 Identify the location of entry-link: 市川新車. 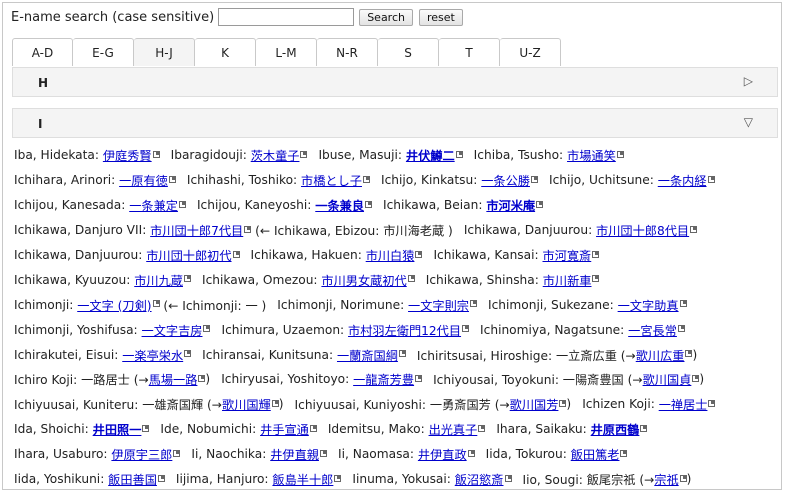
(567, 280).